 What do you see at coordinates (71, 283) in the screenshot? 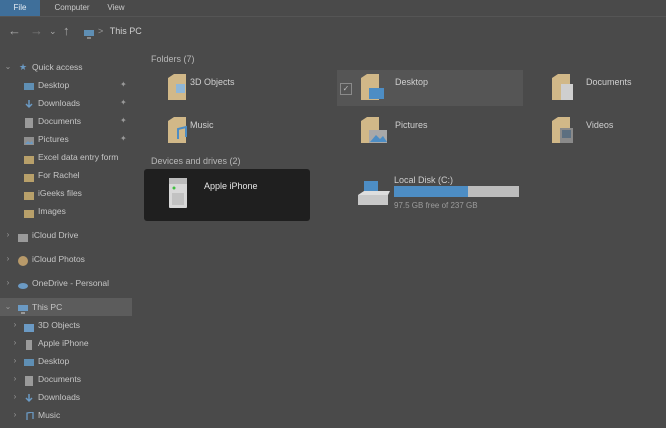
I see `sidebar-item-label: OneDrive - Personal` at bounding box center [71, 283].